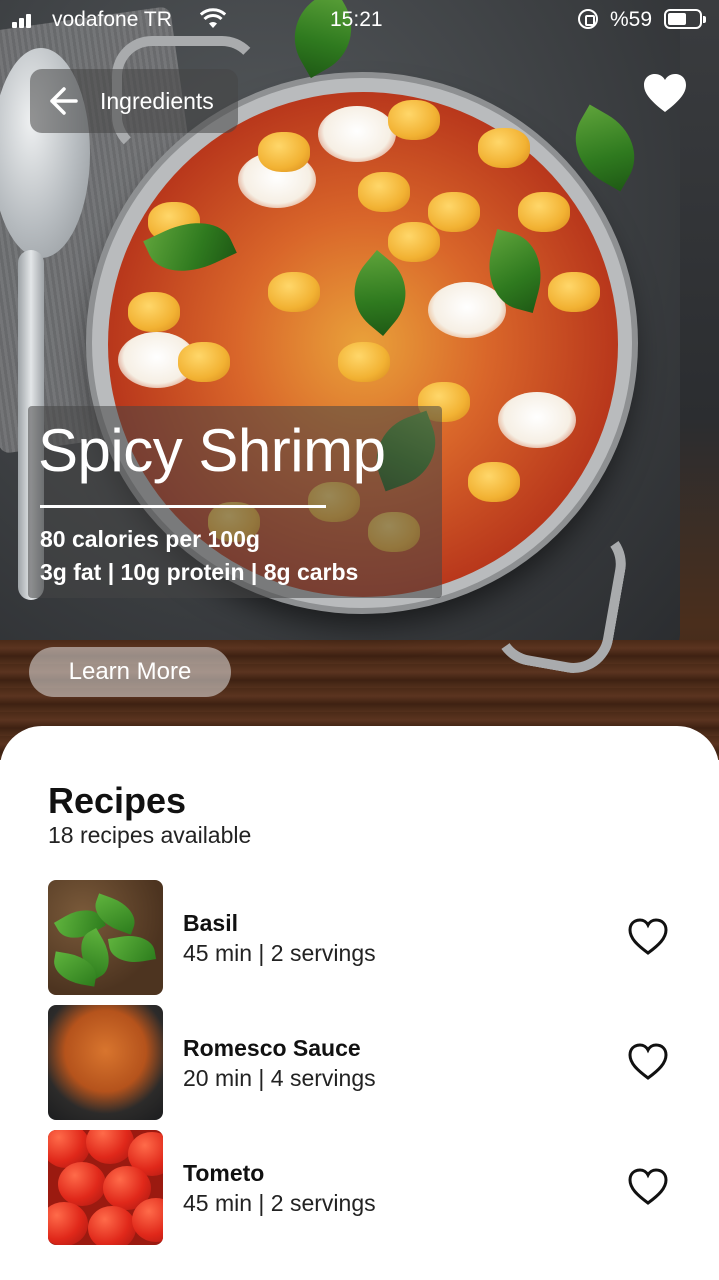 This screenshot has height=1280, width=719. I want to click on recipe-name: Tometo, so click(224, 1173).